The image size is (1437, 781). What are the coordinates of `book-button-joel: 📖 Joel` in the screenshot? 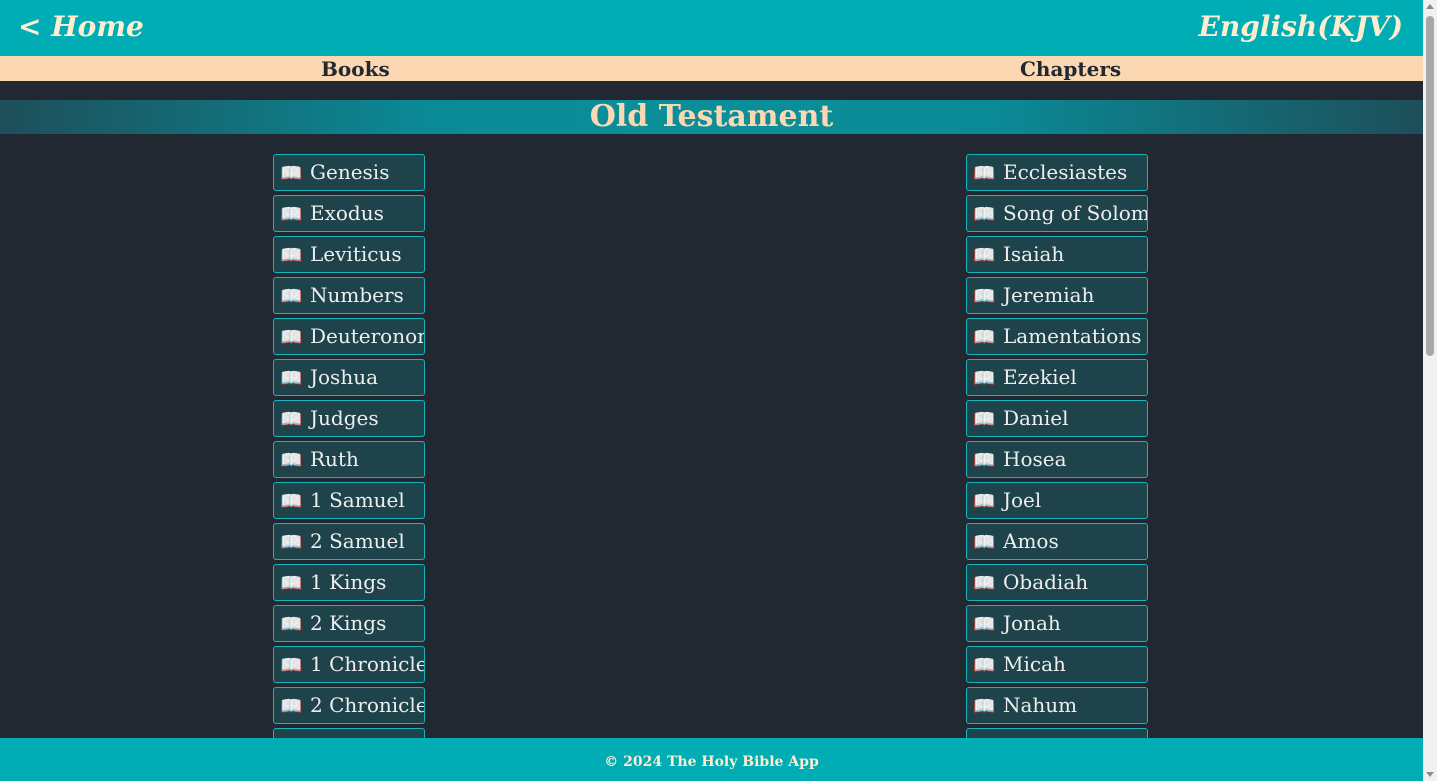 It's located at (1057, 500).